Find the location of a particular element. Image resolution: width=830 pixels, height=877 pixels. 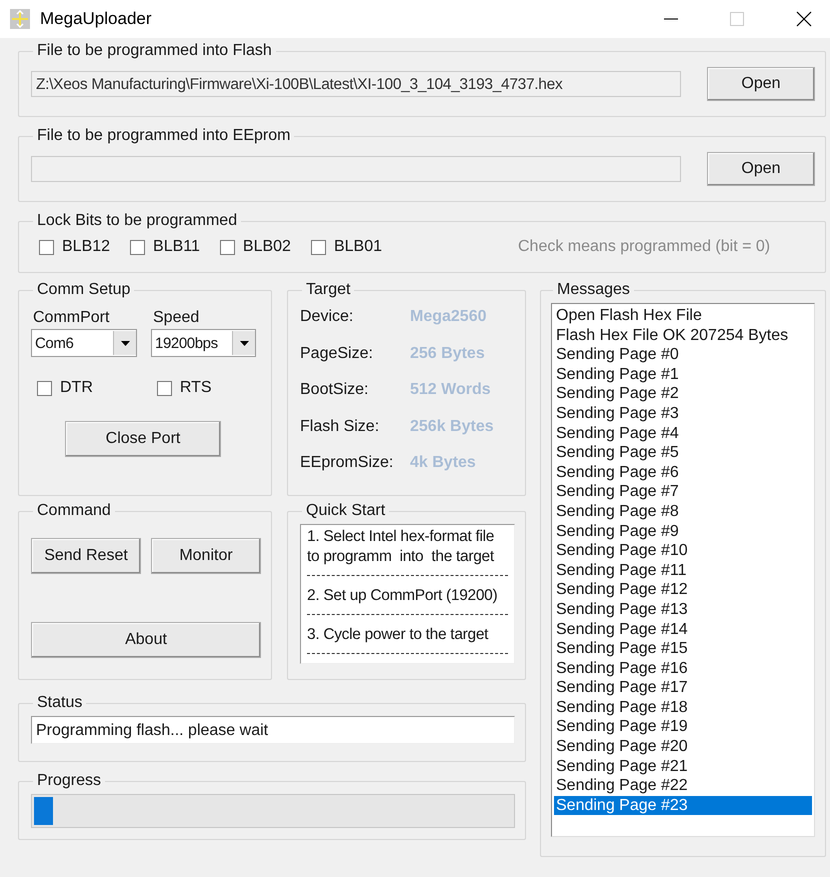

property-label: Device: is located at coordinates (327, 317).